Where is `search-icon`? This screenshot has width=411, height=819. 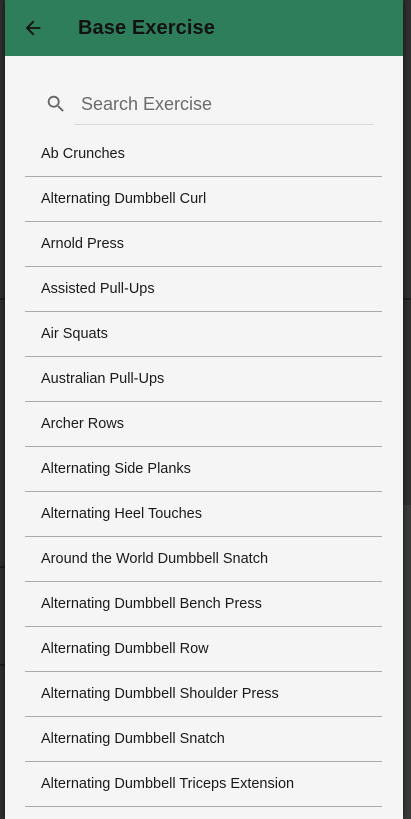
search-icon is located at coordinates (55, 103).